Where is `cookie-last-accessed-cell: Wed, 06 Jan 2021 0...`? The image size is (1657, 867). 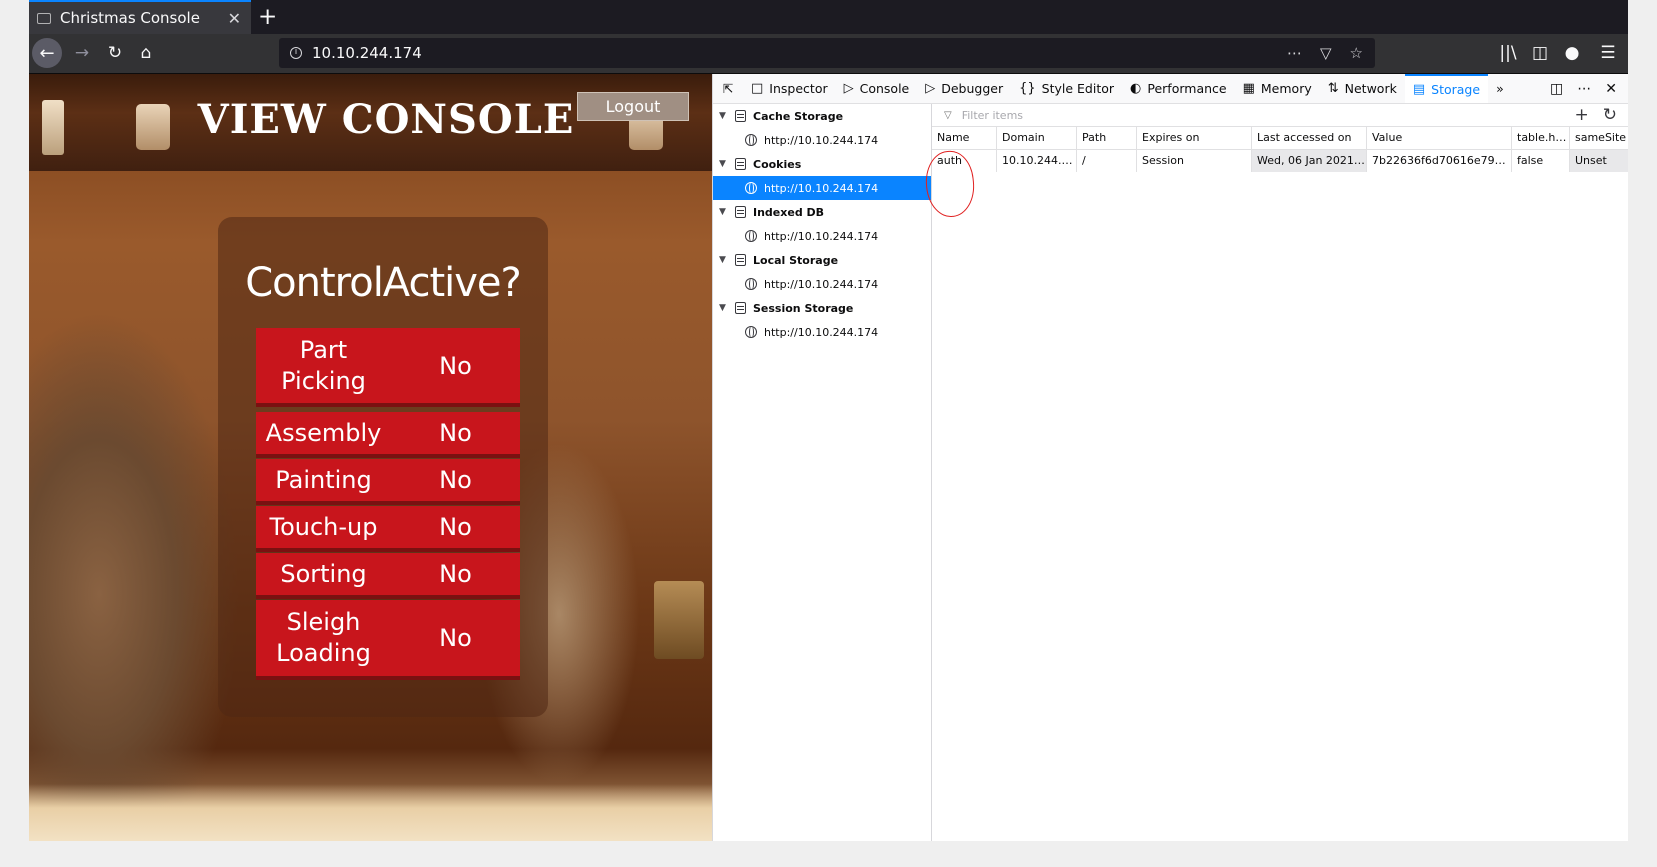
cookie-last-accessed-cell: Wed, 06 Jan 2021 0... is located at coordinates (1309, 161).